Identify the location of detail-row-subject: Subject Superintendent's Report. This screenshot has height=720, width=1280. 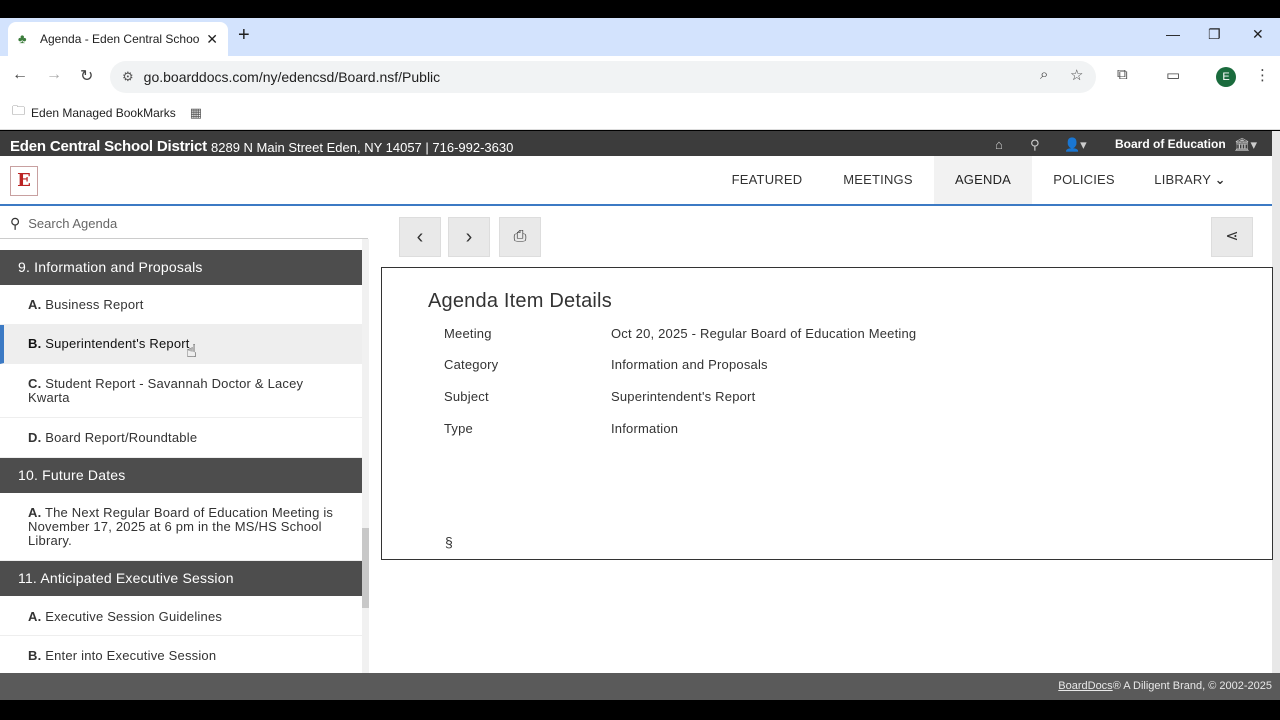
(599, 396).